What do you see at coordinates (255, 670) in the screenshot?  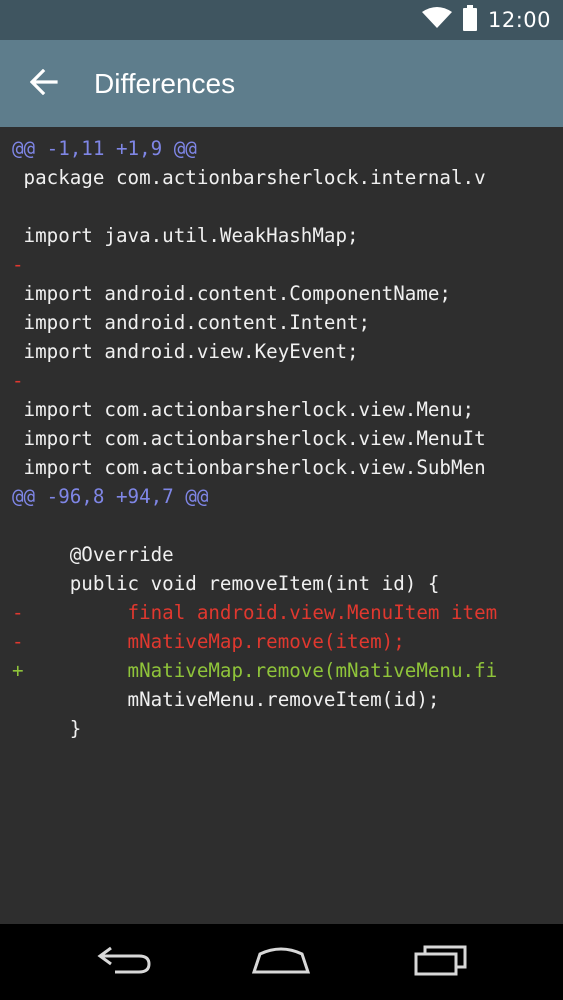 I see `diff-line-added: + mNativeMap.remove(mNativeMenu.fi` at bounding box center [255, 670].